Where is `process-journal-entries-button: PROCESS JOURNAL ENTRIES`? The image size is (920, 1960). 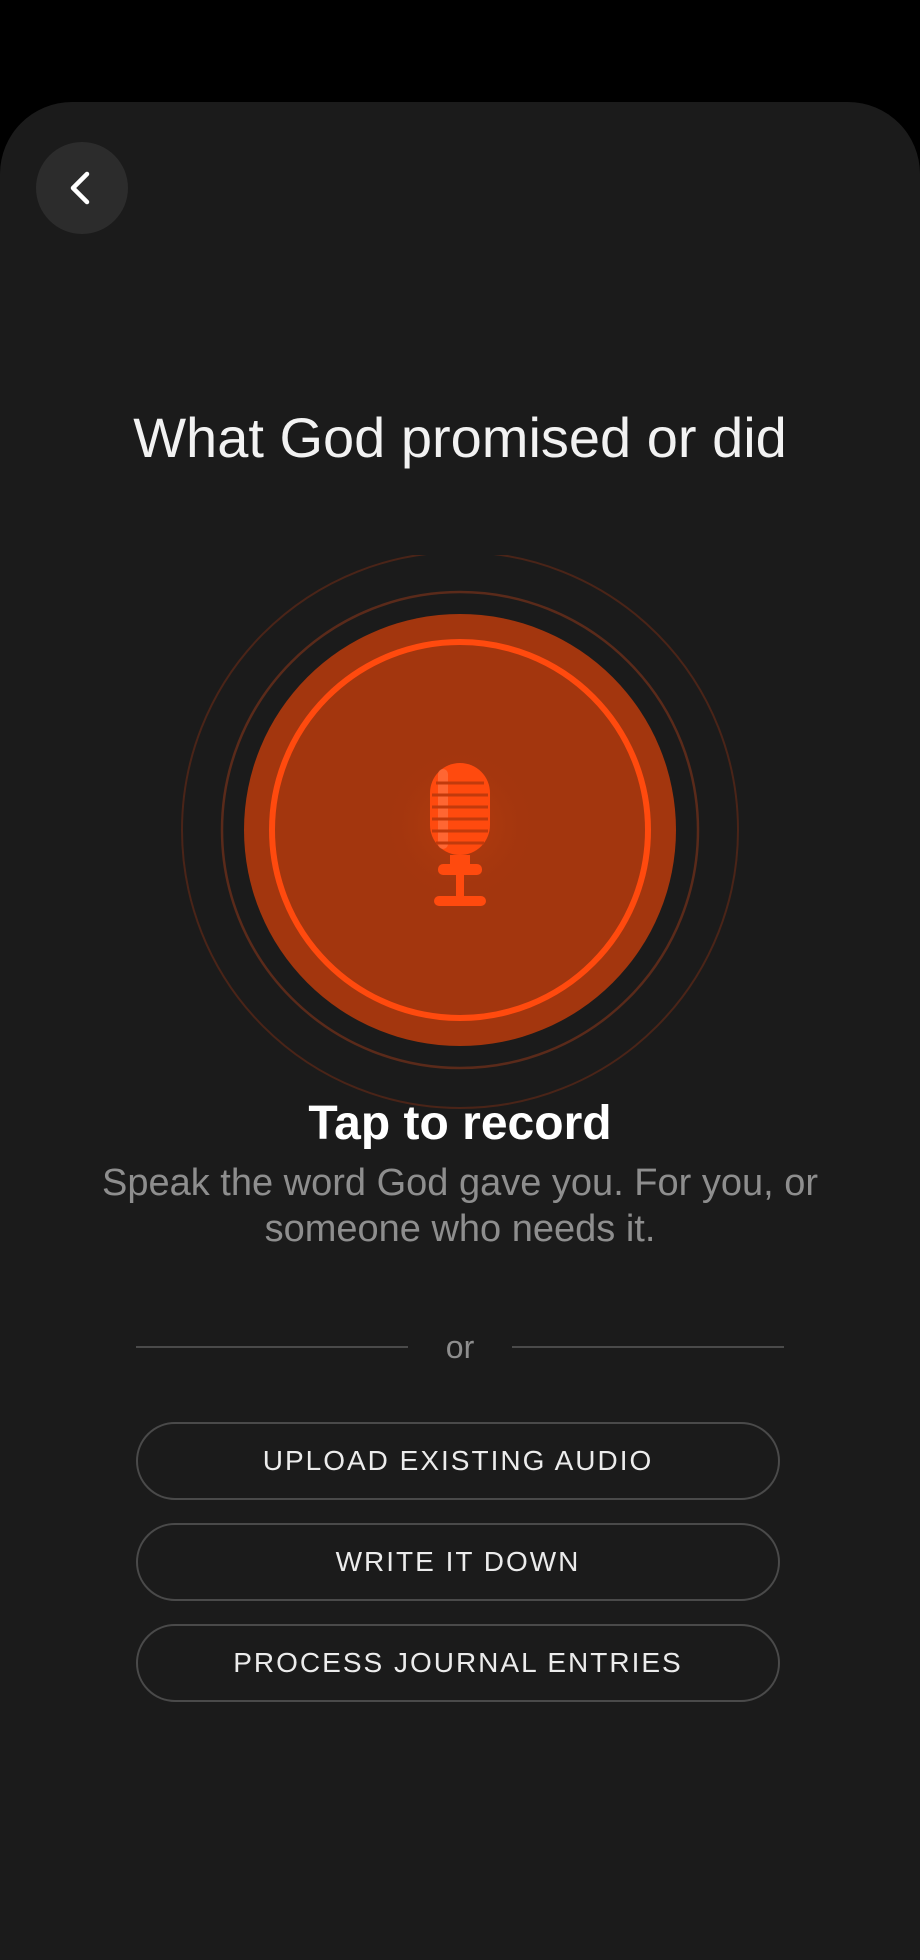
process-journal-entries-button: PROCESS JOURNAL ENTRIES is located at coordinates (458, 1663).